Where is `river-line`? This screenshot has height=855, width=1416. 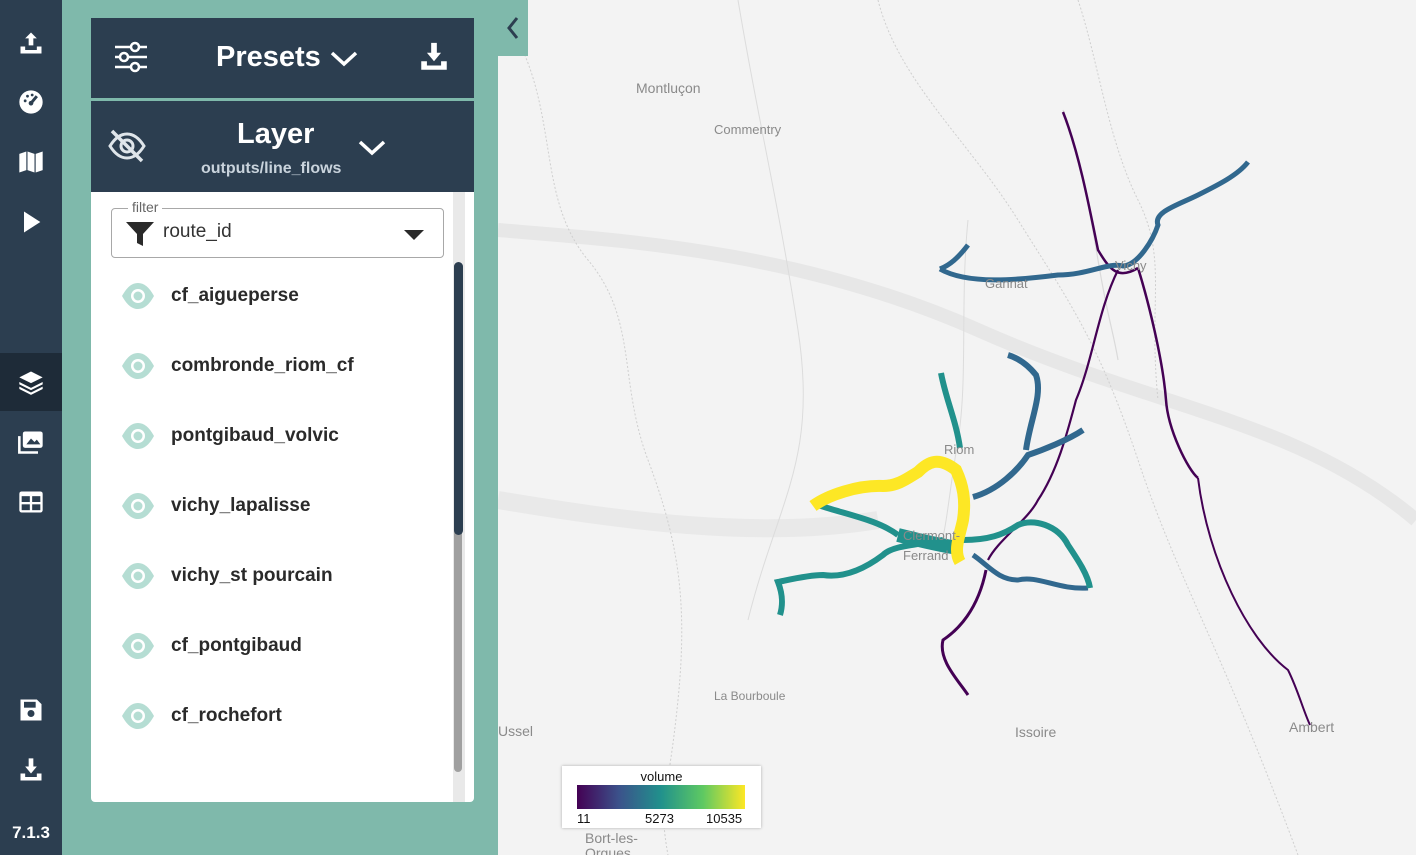 river-line is located at coordinates (1090, 235).